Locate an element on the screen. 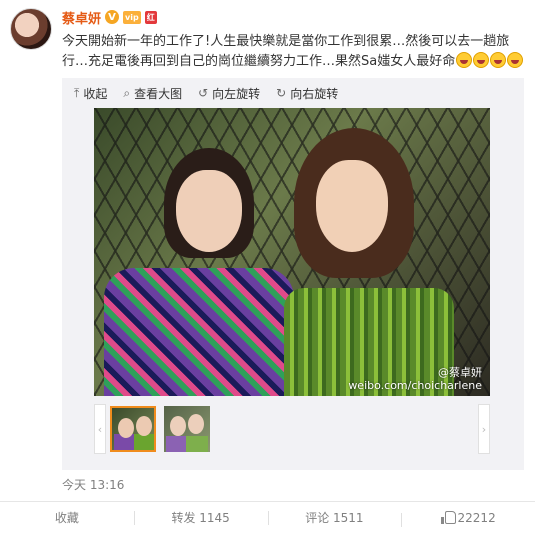 This screenshot has width=535, height=533. rotate-left-button: ↺ 向左旋转 is located at coordinates (229, 93).